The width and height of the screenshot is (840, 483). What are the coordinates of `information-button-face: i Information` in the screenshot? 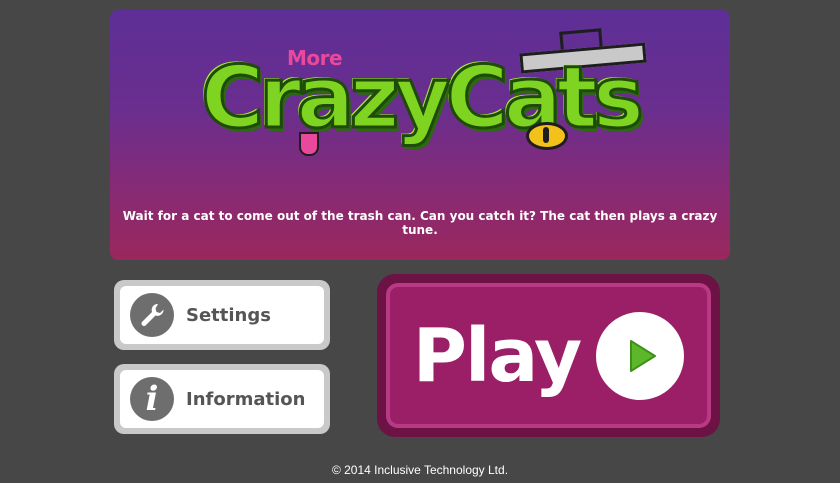 It's located at (222, 399).